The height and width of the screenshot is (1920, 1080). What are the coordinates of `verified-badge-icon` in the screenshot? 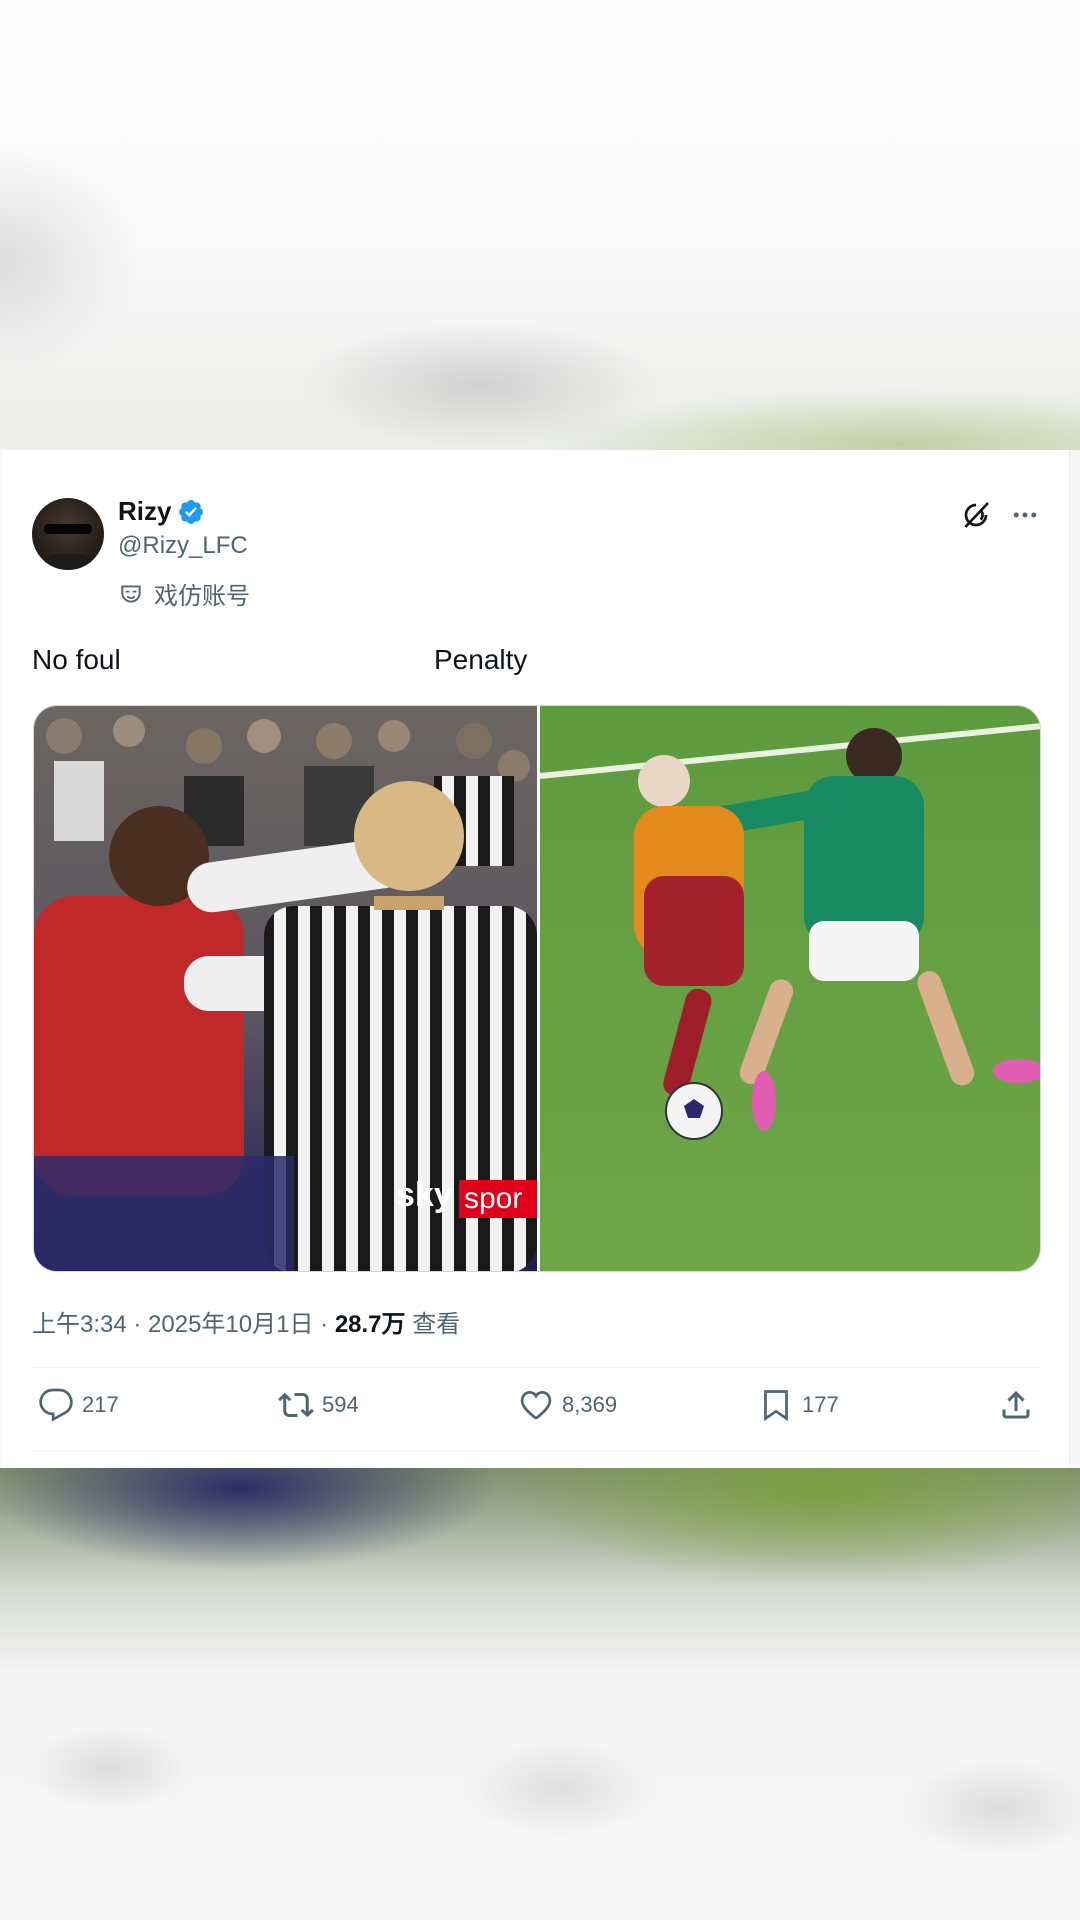 It's located at (191, 511).